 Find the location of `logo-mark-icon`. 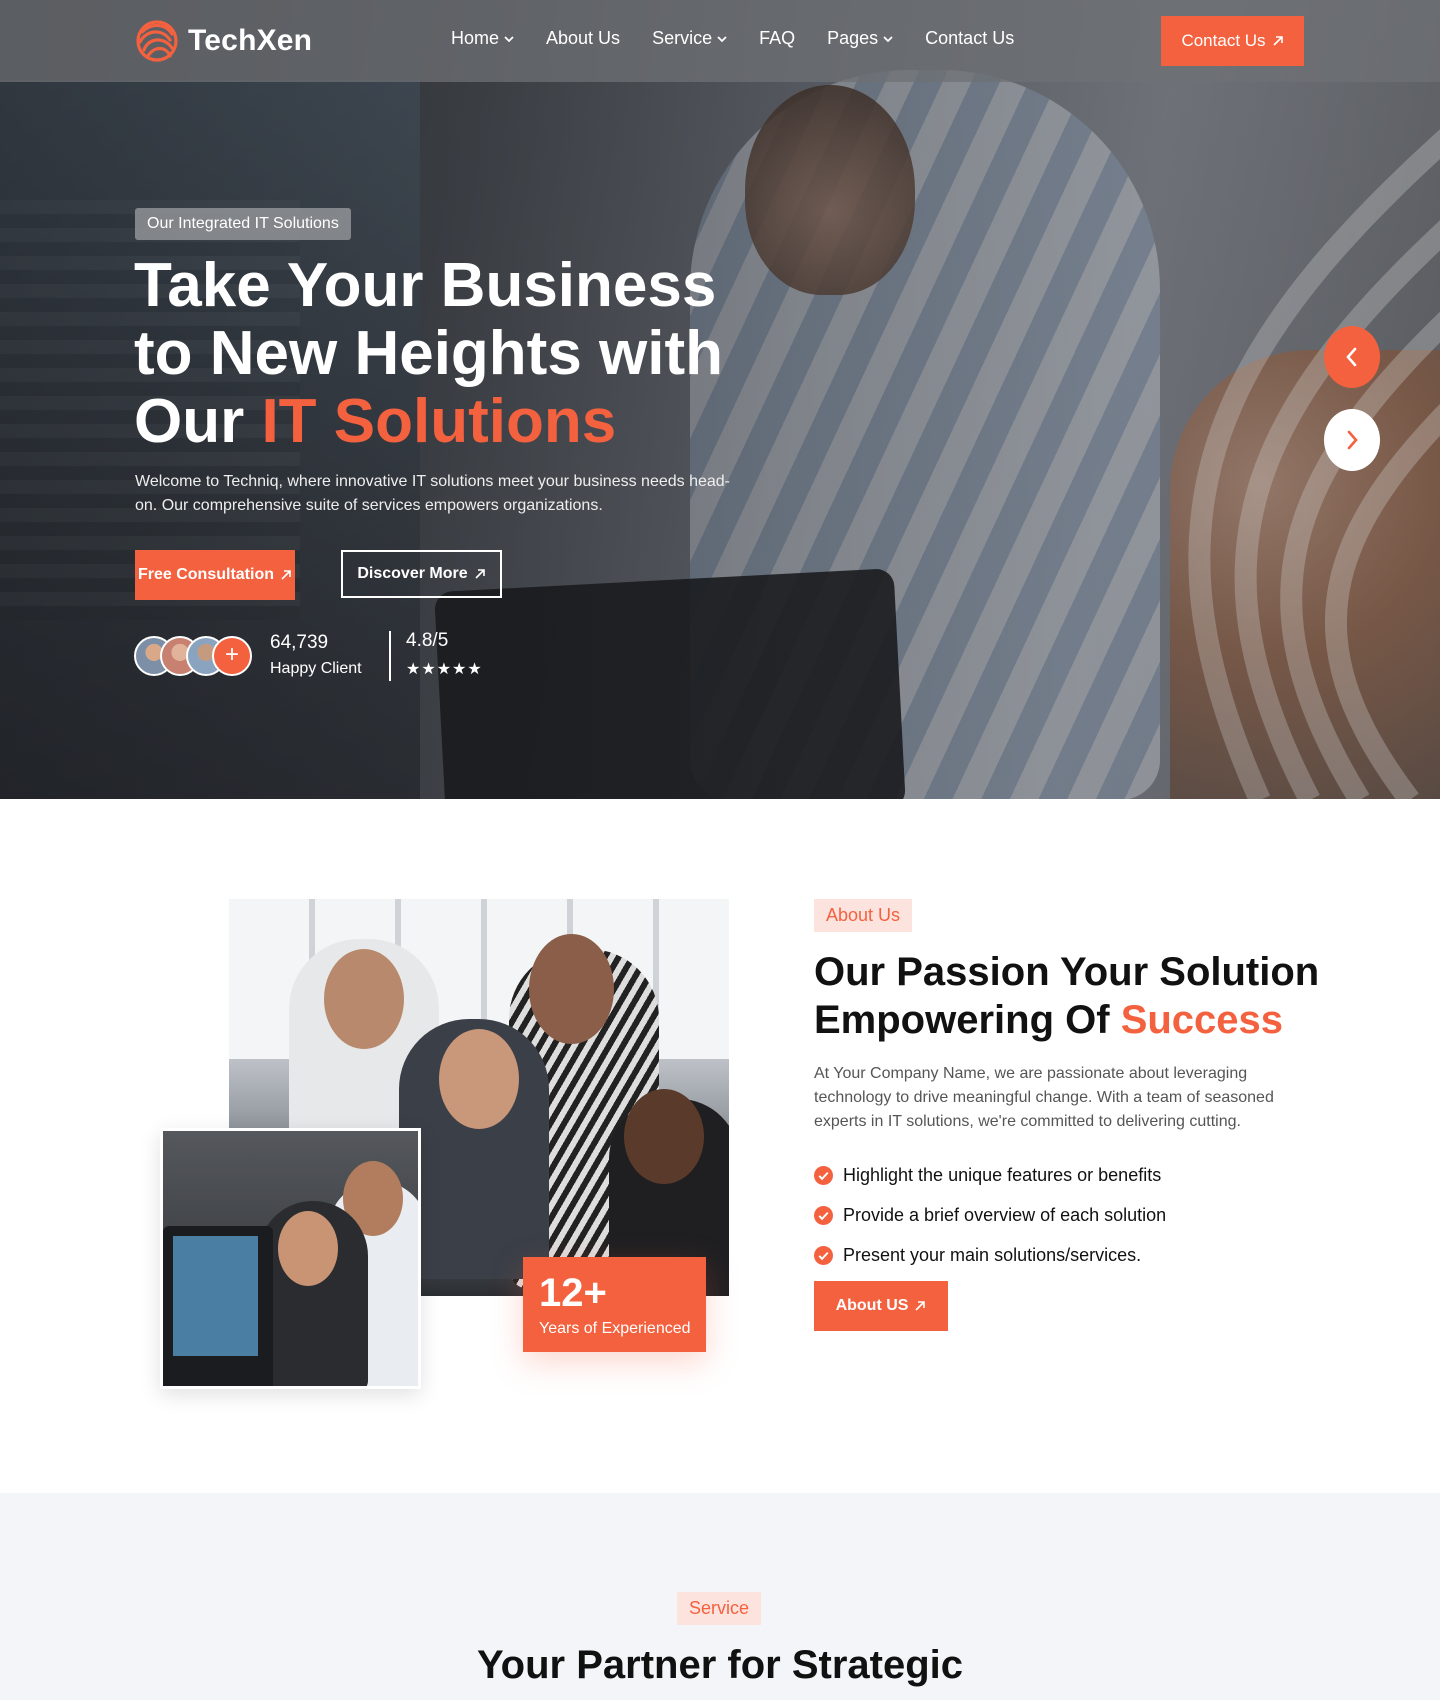

logo-mark-icon is located at coordinates (157, 41).